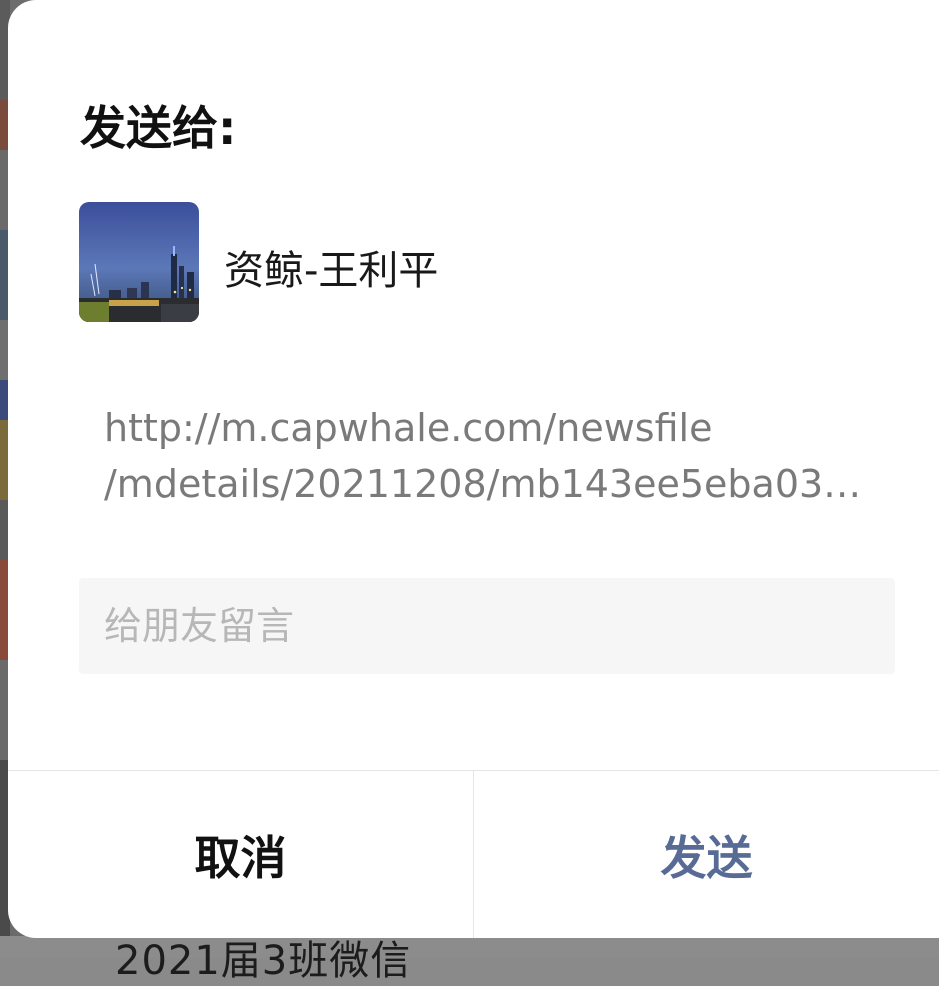 This screenshot has width=939, height=986. I want to click on message-to-friend-input, so click(487, 626).